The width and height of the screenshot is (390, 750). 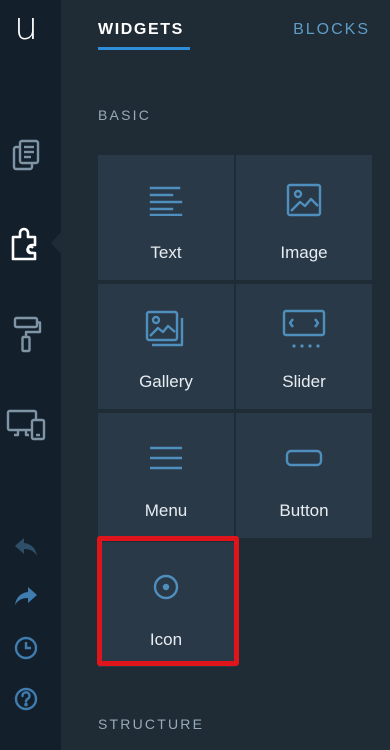 I want to click on slider-icon, so click(x=304, y=328).